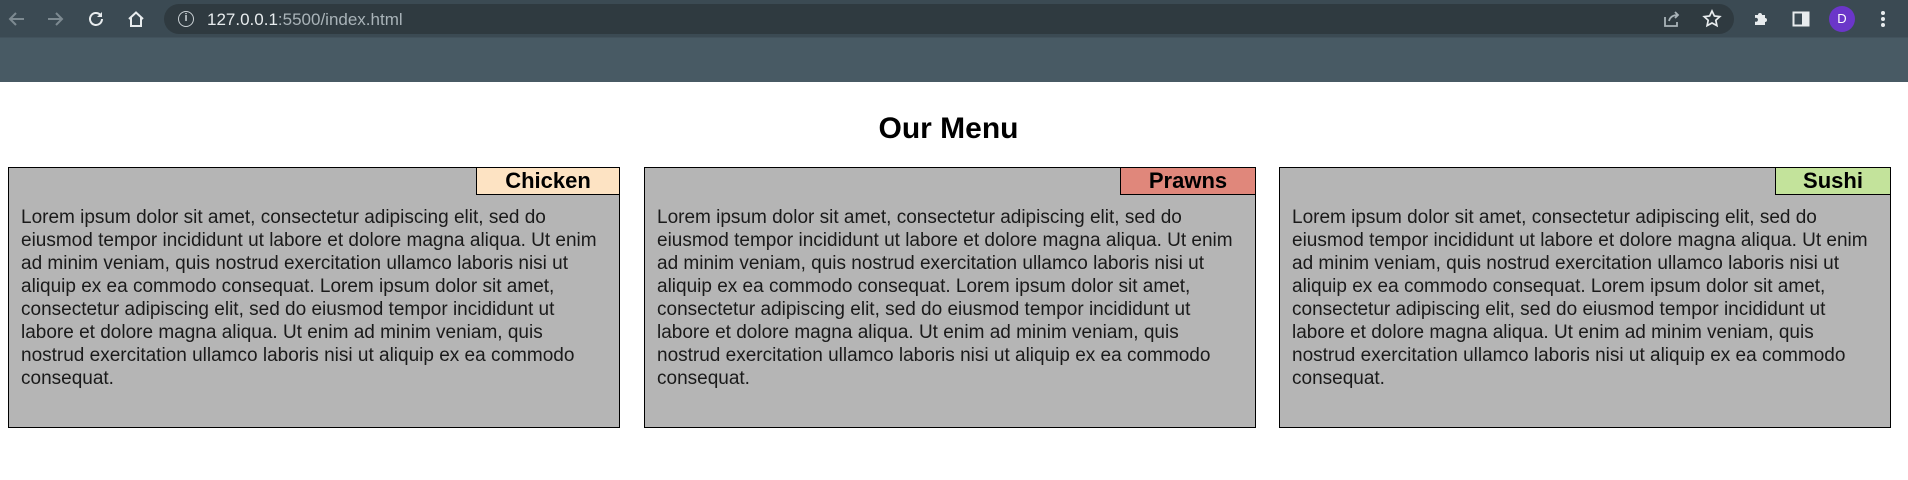  Describe the element at coordinates (948, 128) in the screenshot. I see `page-title: Our Menu` at that location.